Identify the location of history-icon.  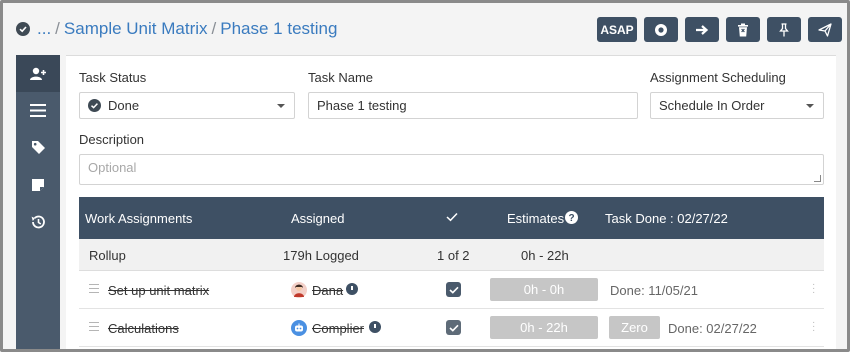
(38, 221).